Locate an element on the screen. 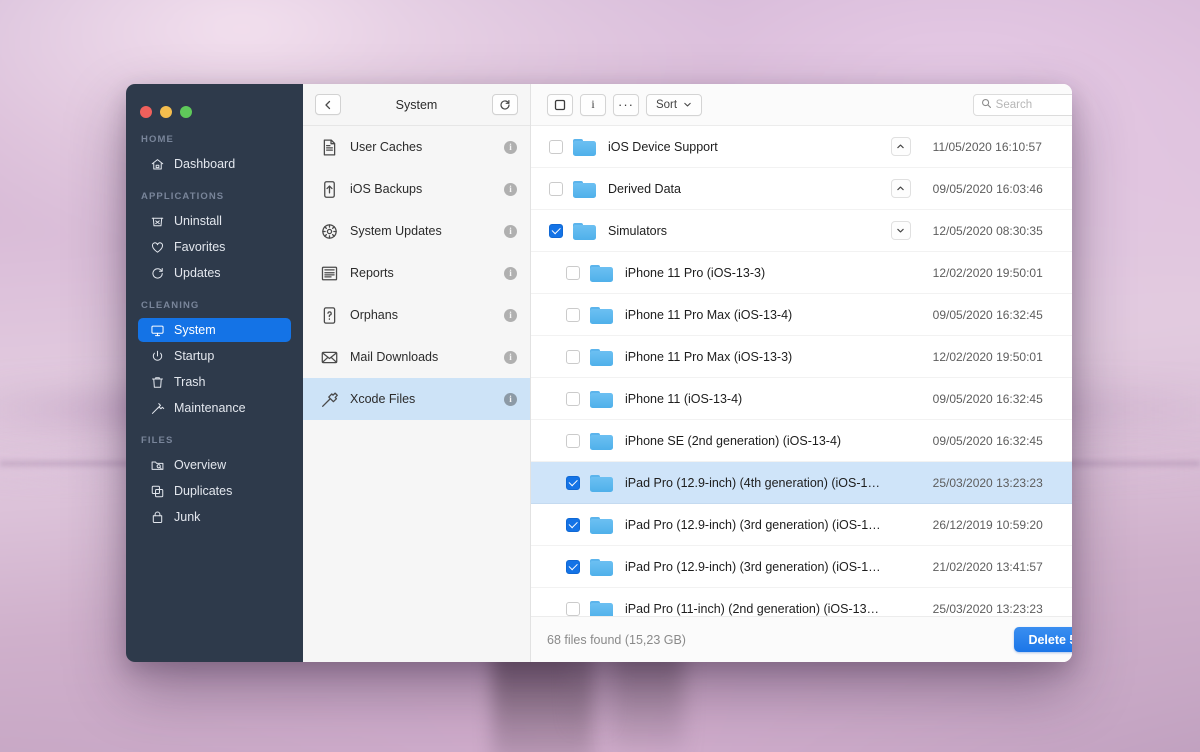 Image resolution: width=1200 pixels, height=752 pixels. category-item-orphans: Orphans i is located at coordinates (416, 315).